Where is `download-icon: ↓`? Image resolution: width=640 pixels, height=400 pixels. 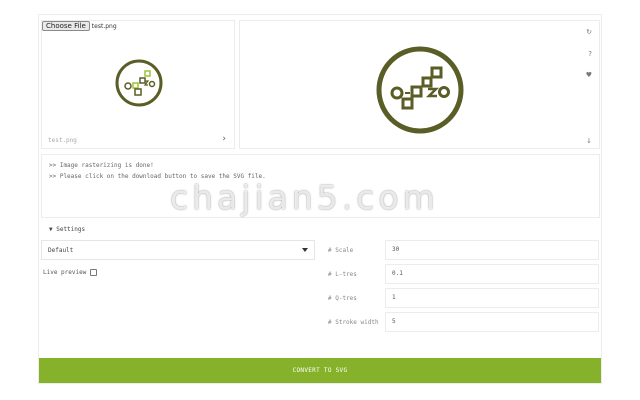
download-icon: ↓ is located at coordinates (589, 141).